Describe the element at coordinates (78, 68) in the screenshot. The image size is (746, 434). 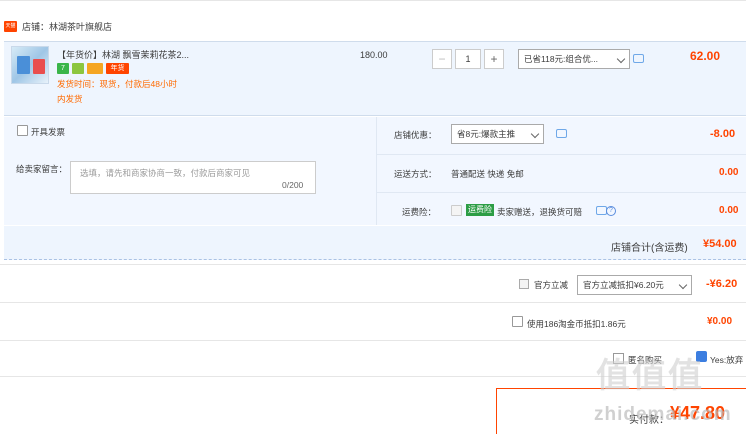
I see `guarantee-icon` at that location.